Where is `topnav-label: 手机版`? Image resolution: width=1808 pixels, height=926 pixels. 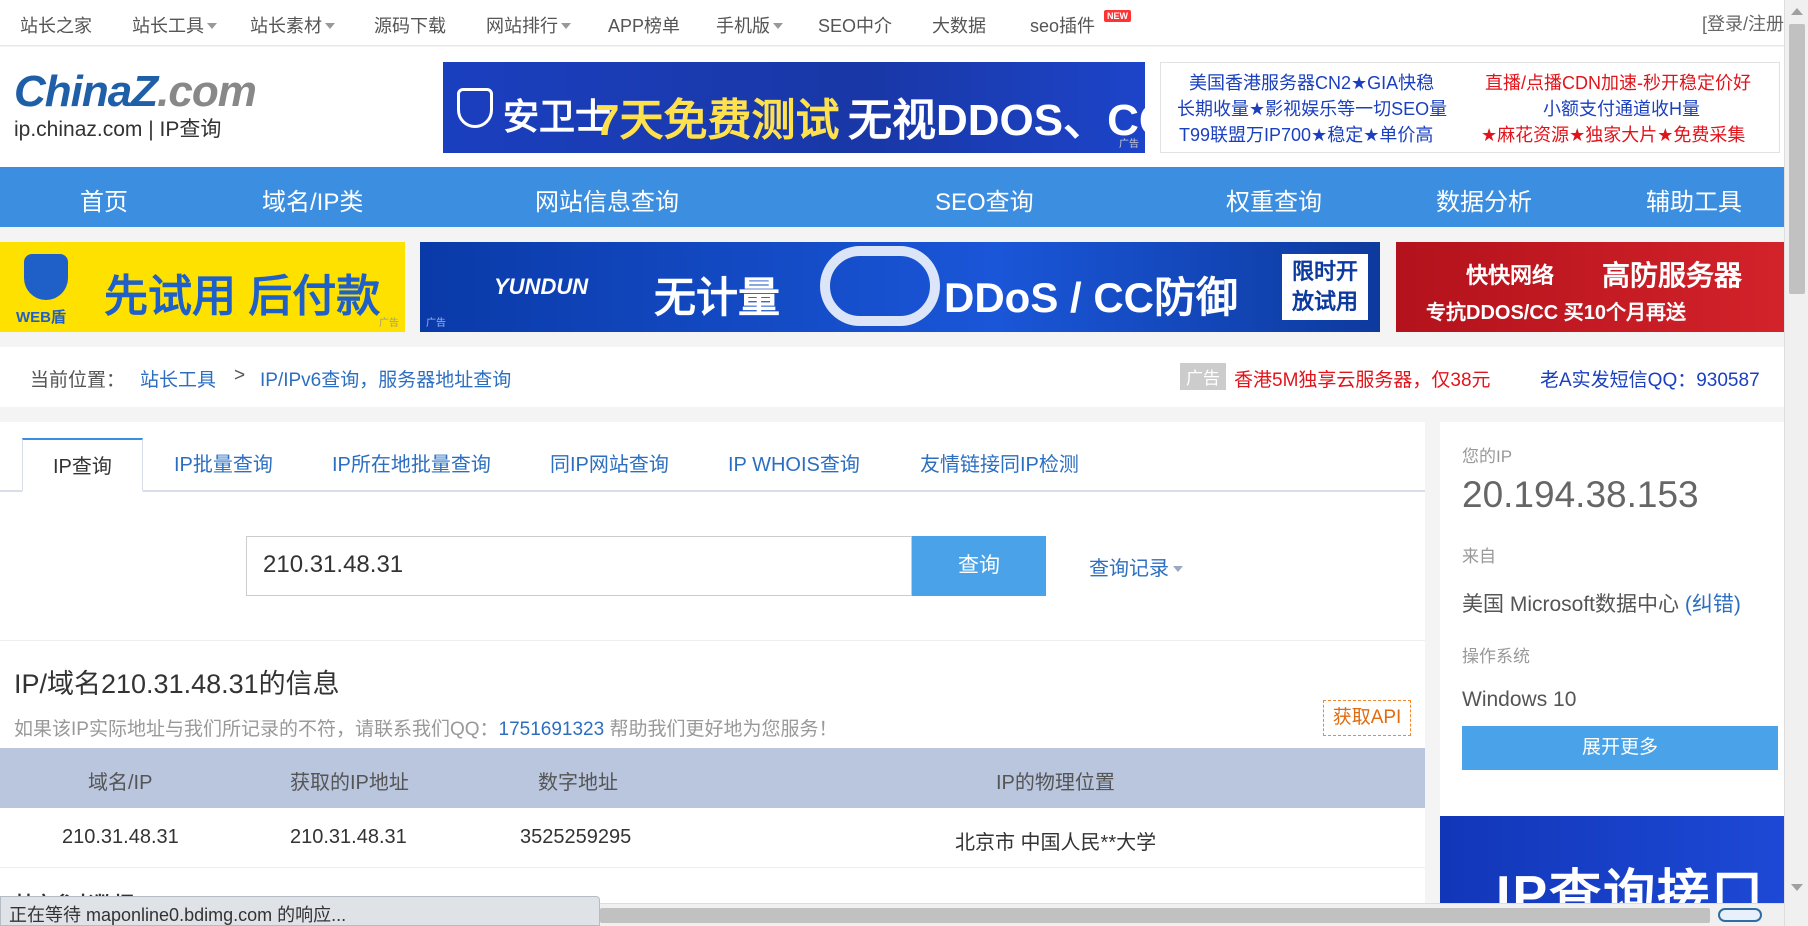 topnav-label: 手机版 is located at coordinates (743, 26).